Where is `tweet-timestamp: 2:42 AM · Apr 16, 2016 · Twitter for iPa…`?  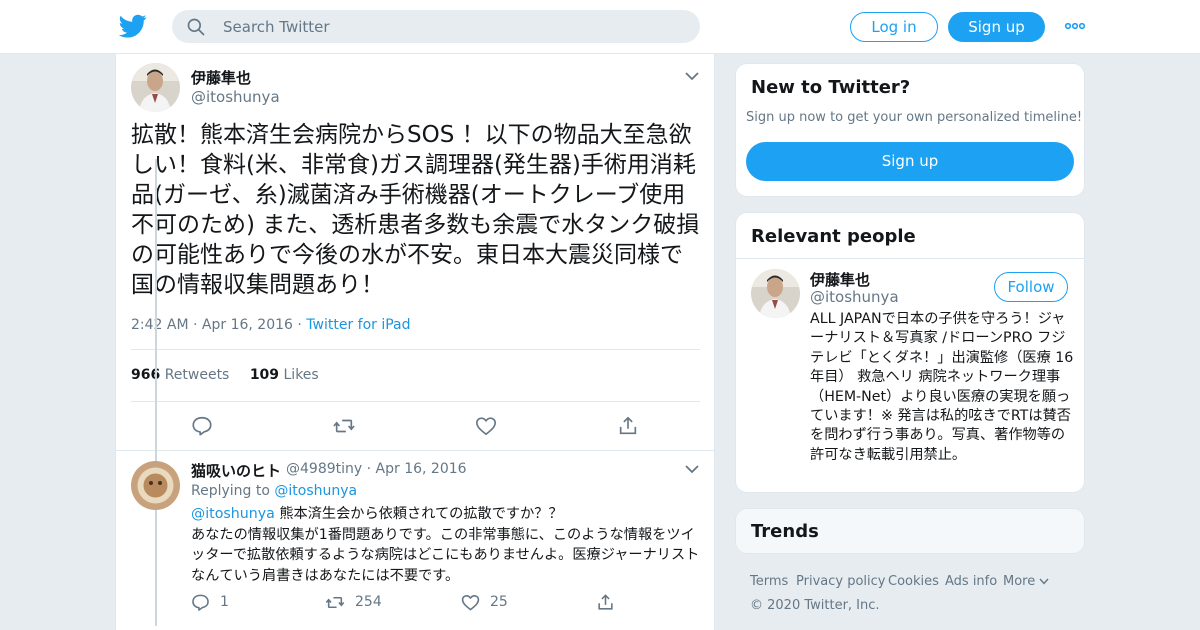 tweet-timestamp: 2:42 AM · Apr 16, 2016 · Twitter for iPa… is located at coordinates (271, 325).